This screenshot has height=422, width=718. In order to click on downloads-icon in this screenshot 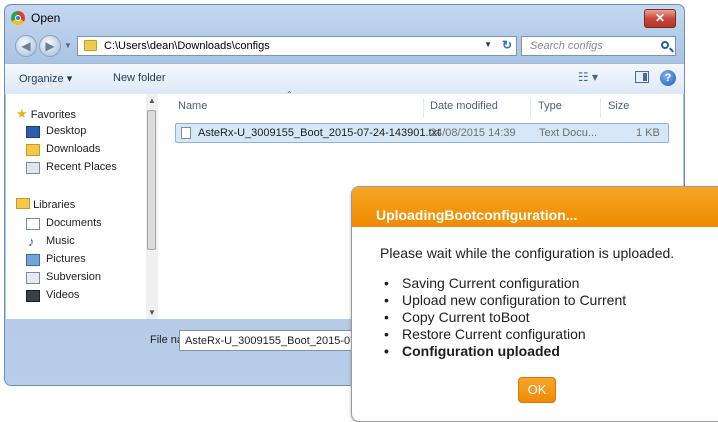, I will do `click(33, 150)`.